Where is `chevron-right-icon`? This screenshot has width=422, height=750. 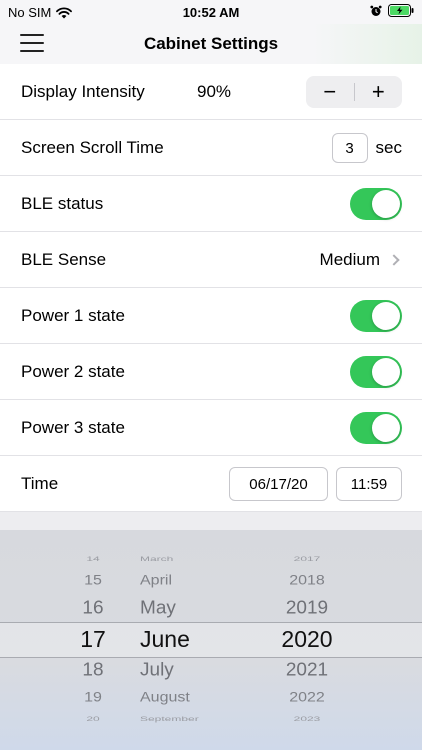
chevron-right-icon is located at coordinates (394, 260).